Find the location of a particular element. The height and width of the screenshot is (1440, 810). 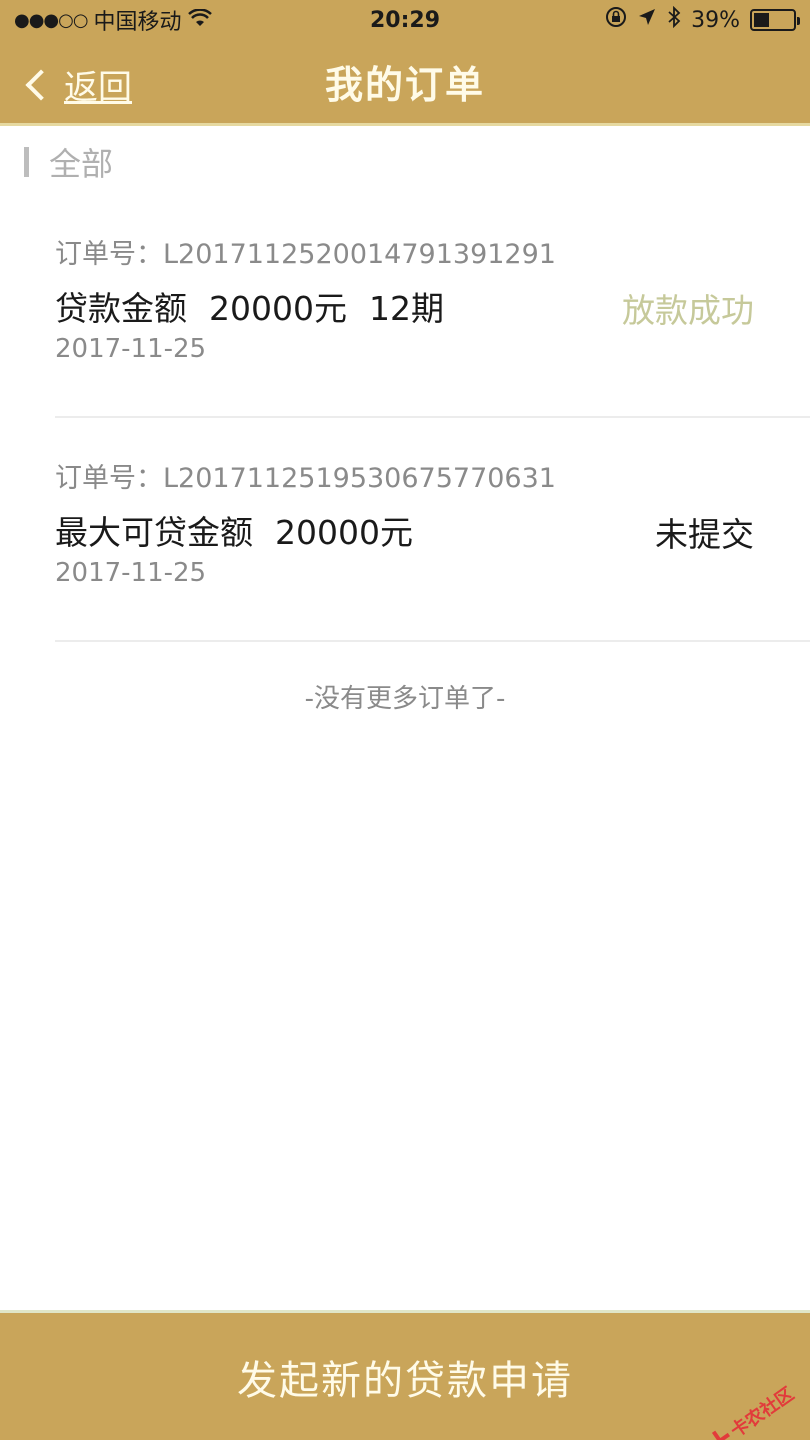

order-amount-label: 贷款金额 is located at coordinates (121, 308).